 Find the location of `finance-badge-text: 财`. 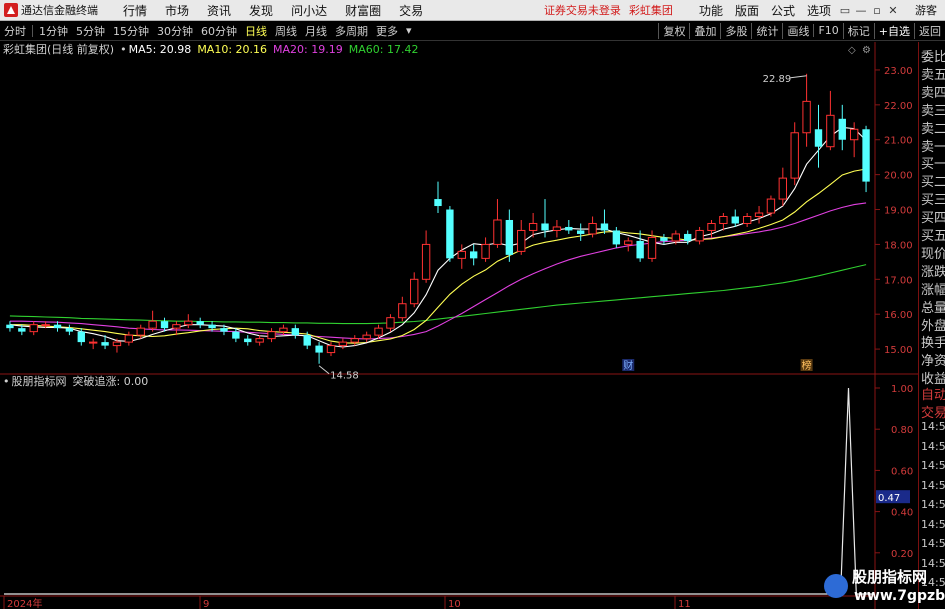

finance-badge-text: 财 is located at coordinates (628, 365).